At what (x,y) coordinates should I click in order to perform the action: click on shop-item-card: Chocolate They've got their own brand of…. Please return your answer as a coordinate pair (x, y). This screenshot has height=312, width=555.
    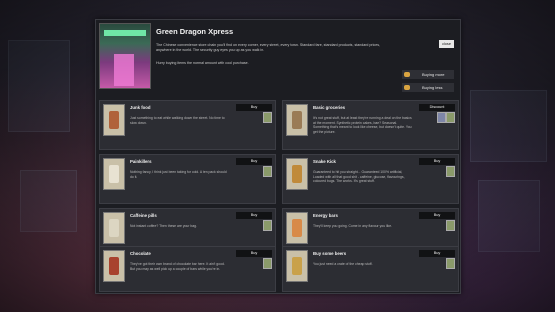
    Looking at the image, I should click on (187, 269).